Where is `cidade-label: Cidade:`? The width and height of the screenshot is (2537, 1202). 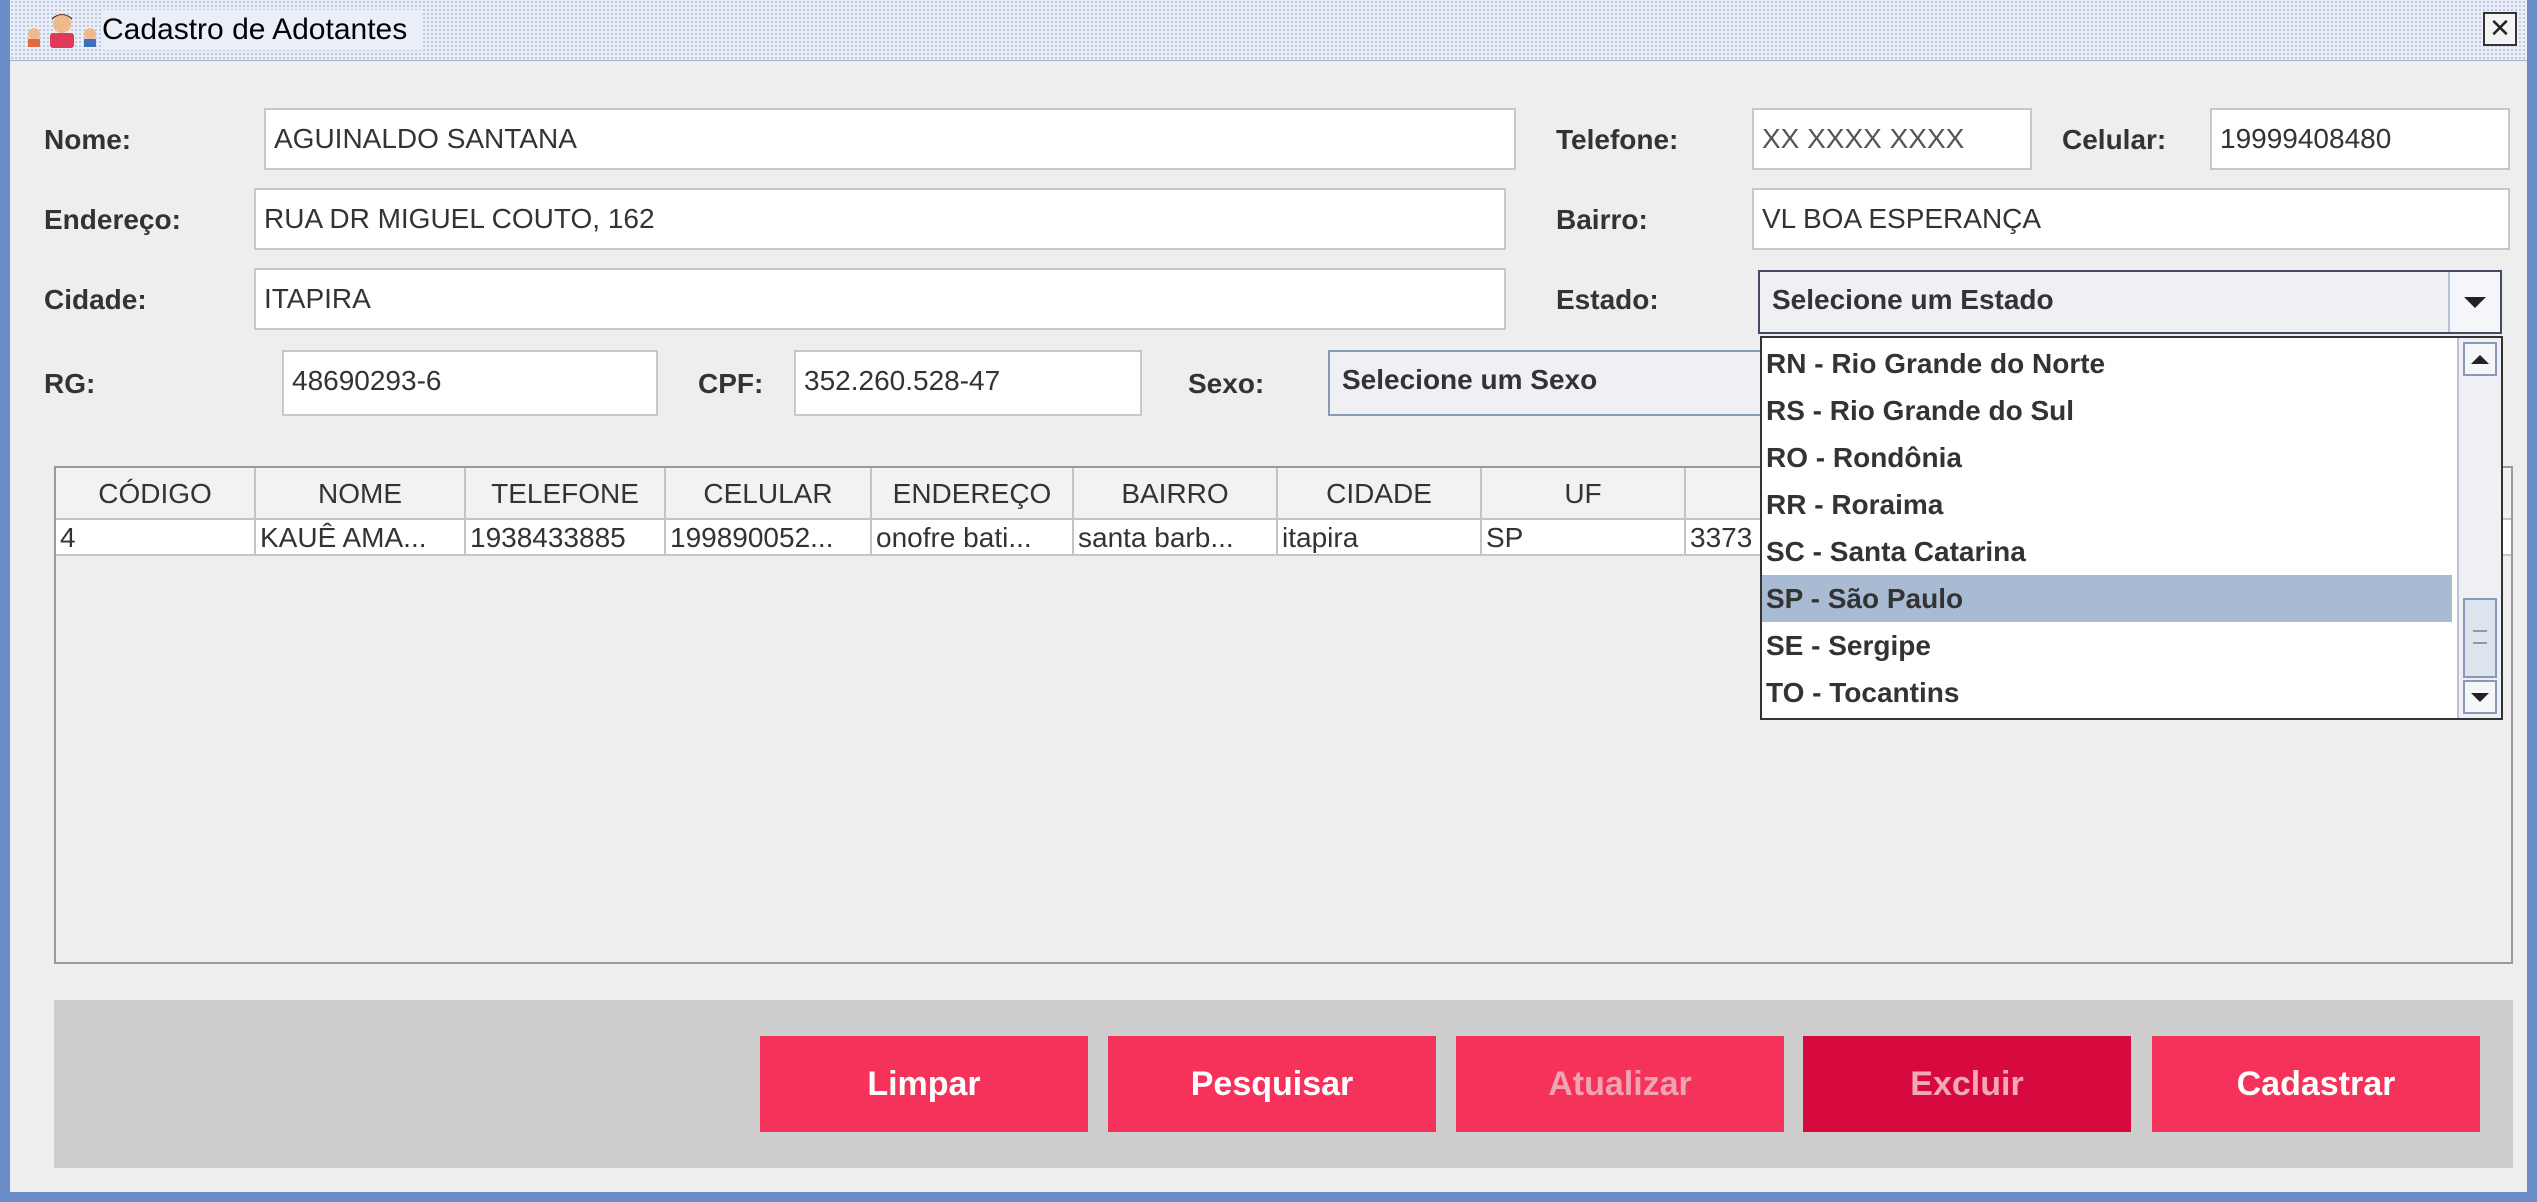 cidade-label: Cidade: is located at coordinates (95, 299).